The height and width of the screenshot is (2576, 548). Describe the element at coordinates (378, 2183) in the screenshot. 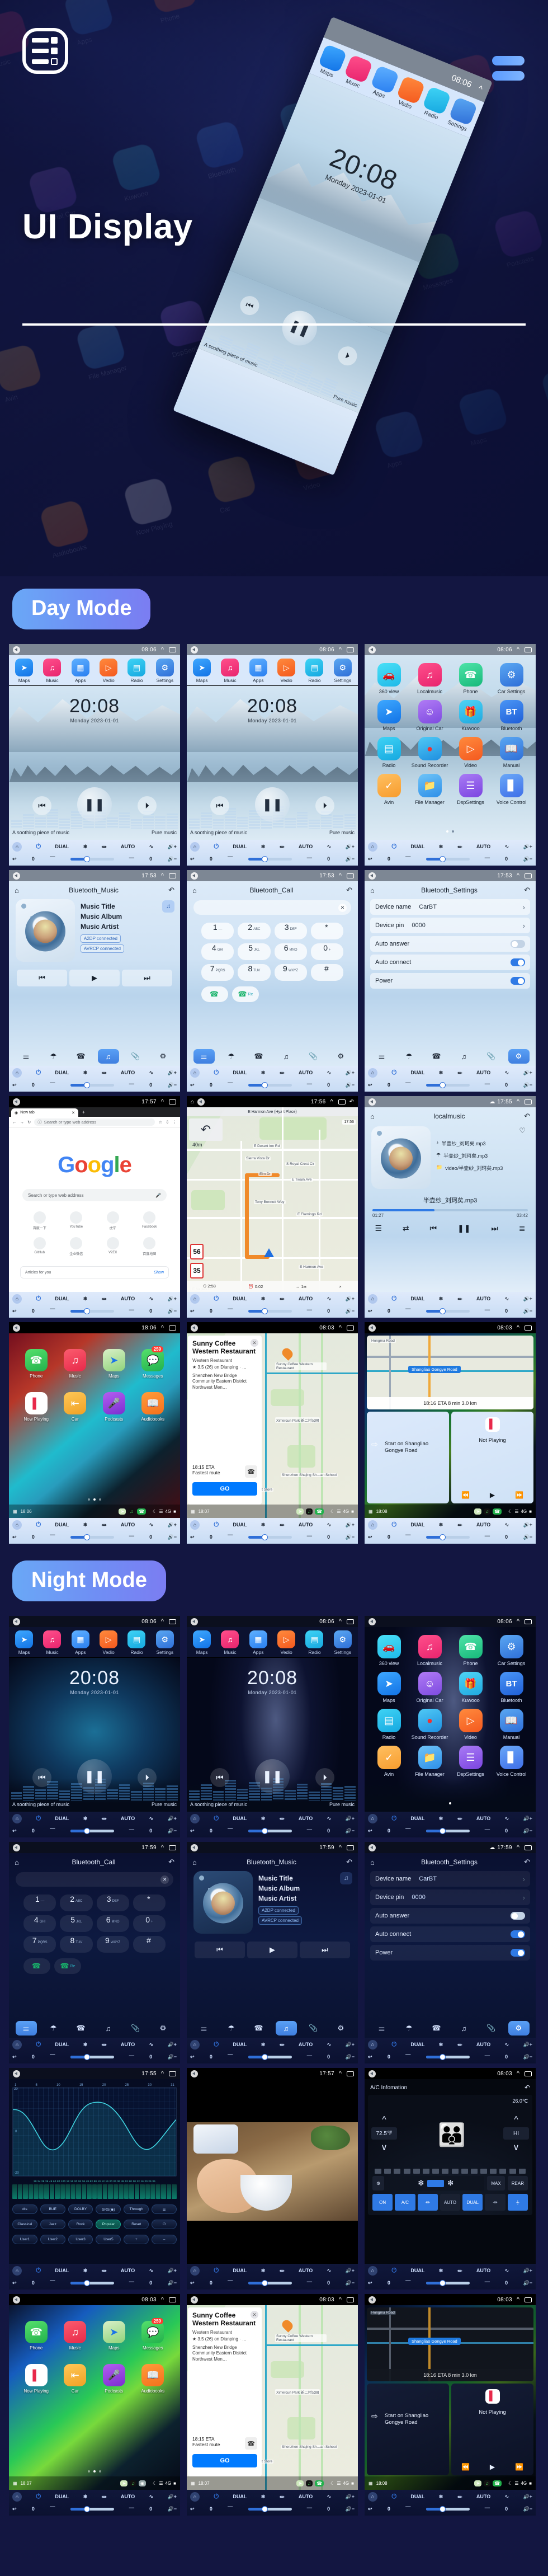

I see `ac-settings-icon: ⚙` at that location.